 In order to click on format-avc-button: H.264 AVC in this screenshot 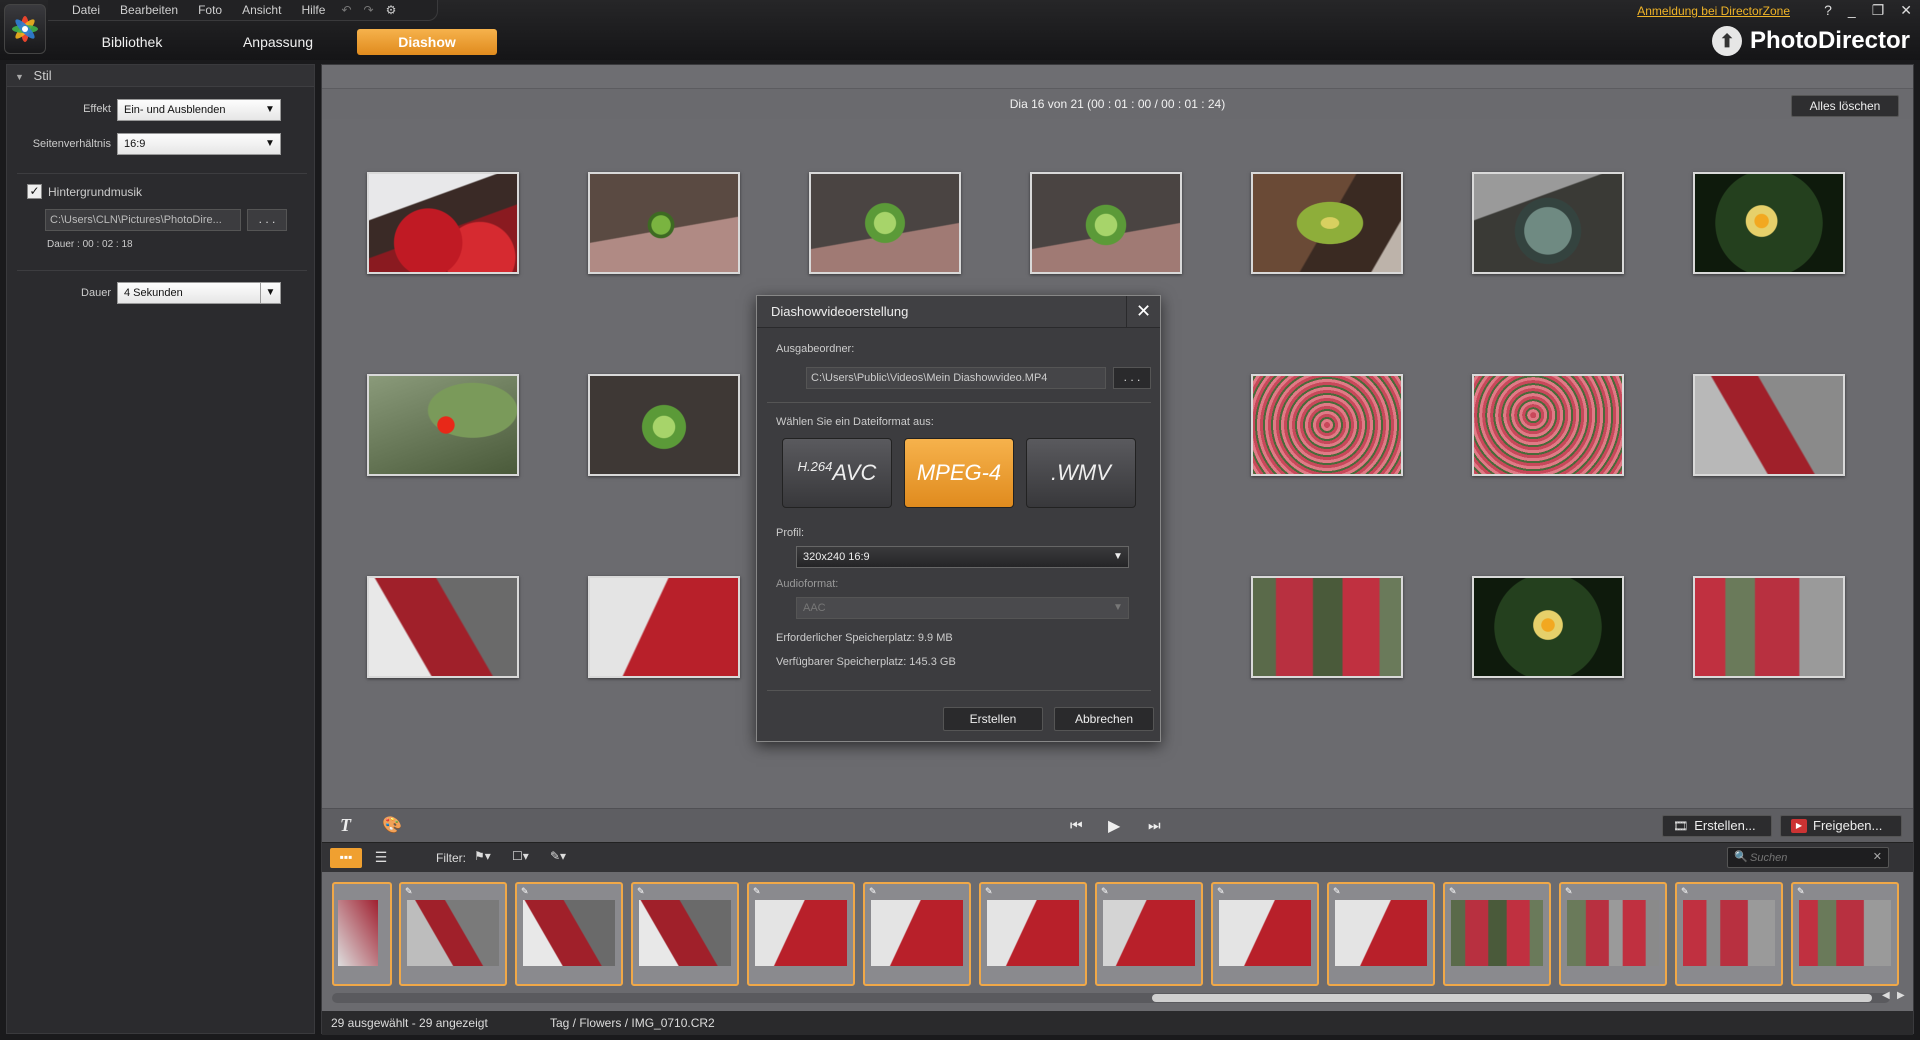, I will do `click(837, 473)`.